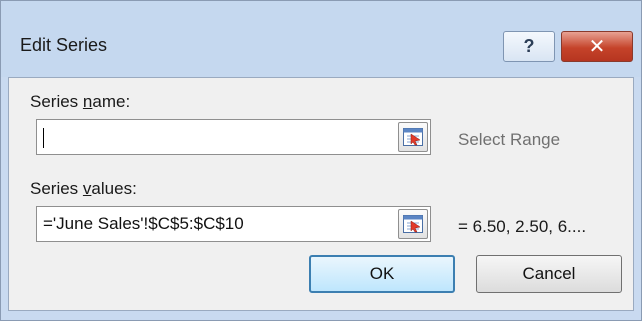 Image resolution: width=642 pixels, height=321 pixels. What do you see at coordinates (233, 137) in the screenshot?
I see `series-name-input` at bounding box center [233, 137].